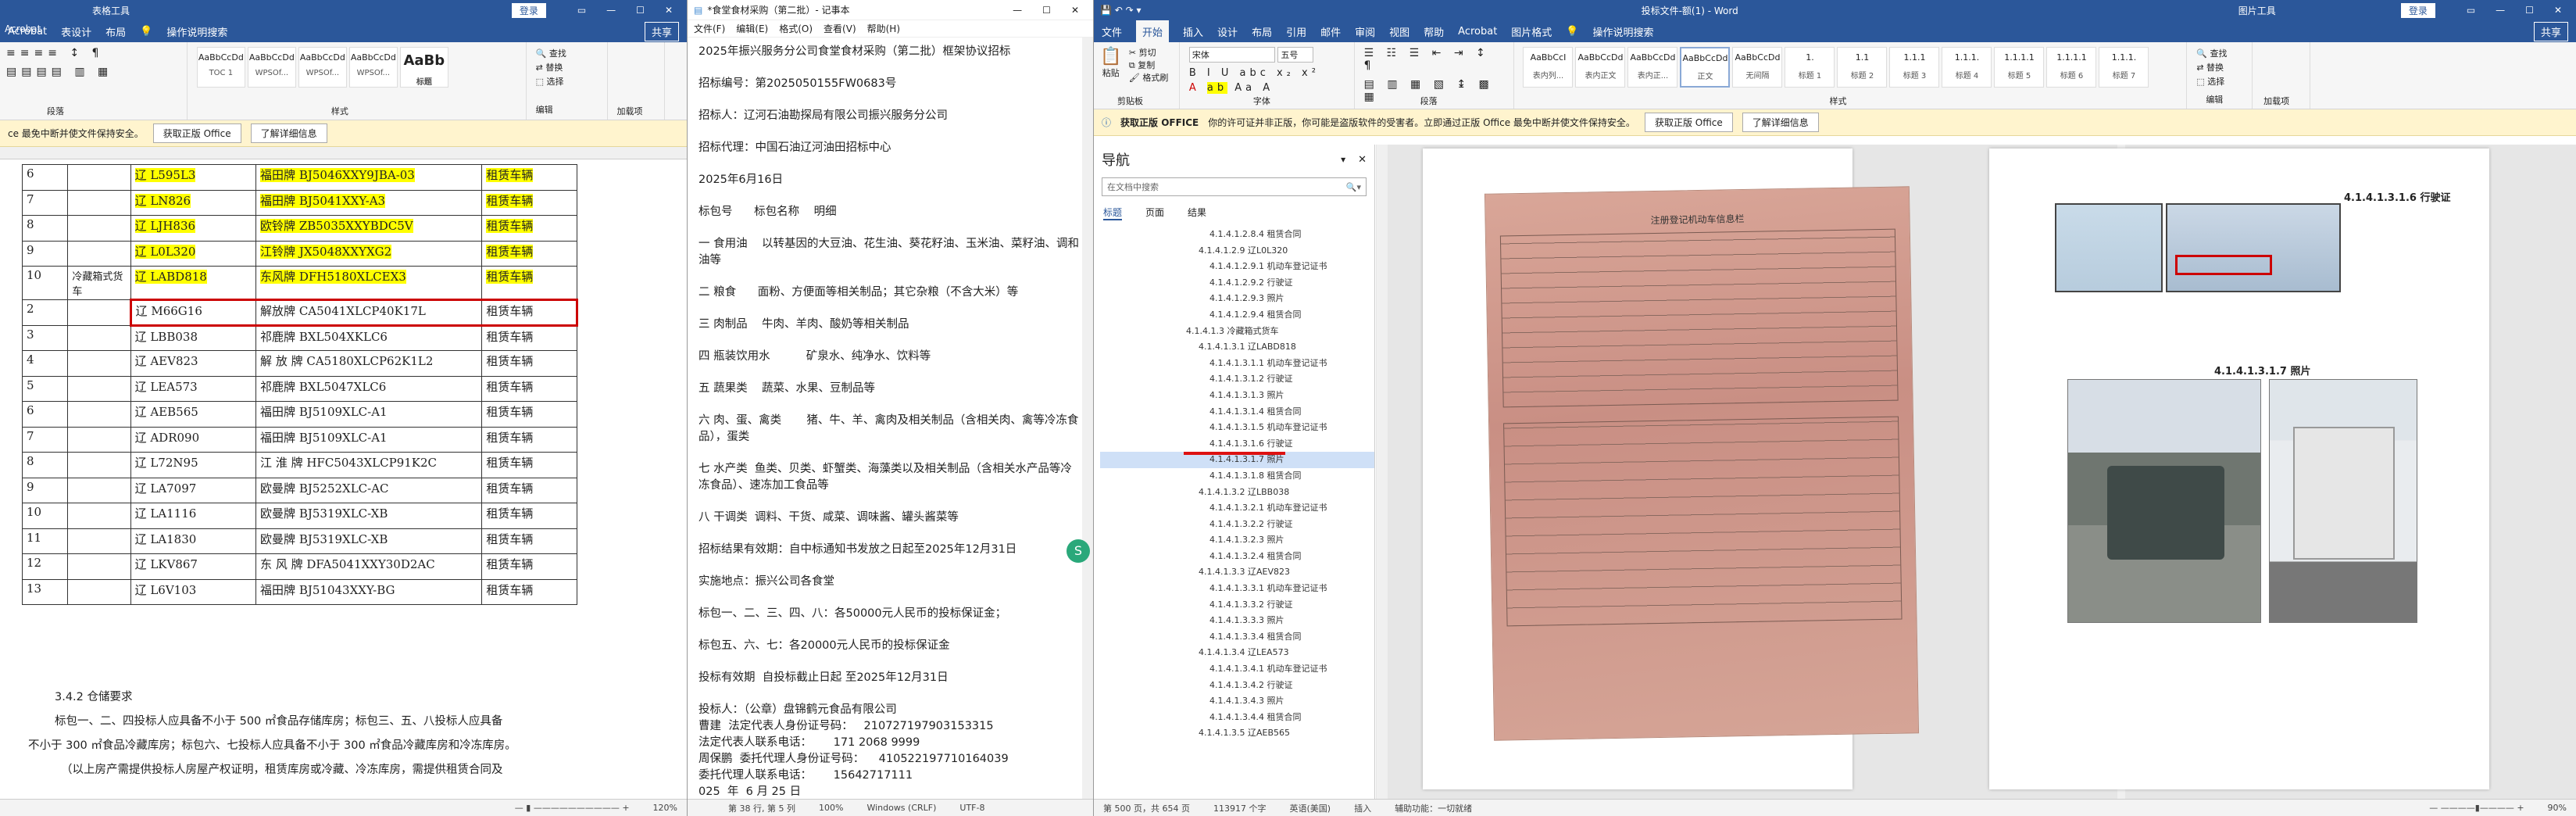  I want to click on style-gallery-item: AaBbCcDd 正文, so click(1706, 67).